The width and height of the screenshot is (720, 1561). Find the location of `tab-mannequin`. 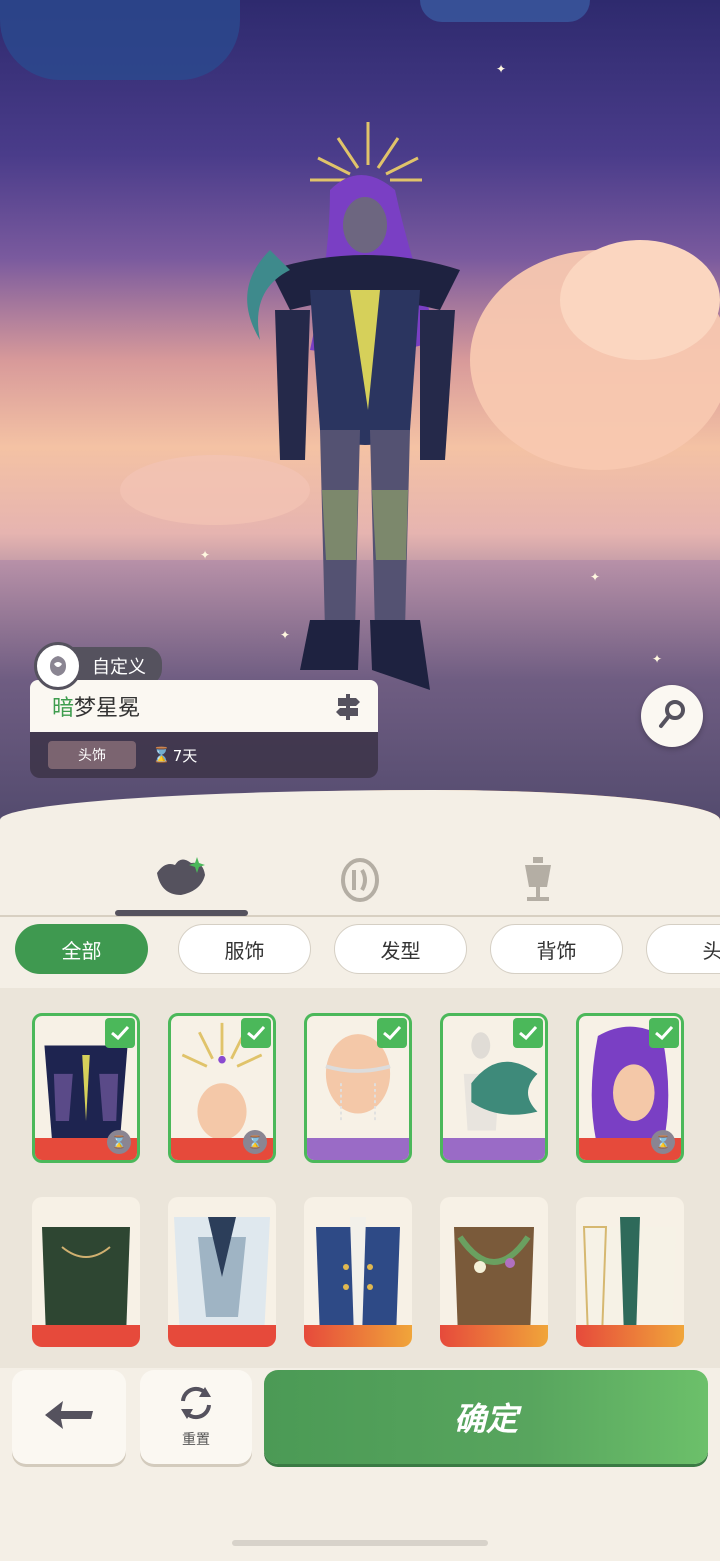

tab-mannequin is located at coordinates (538, 882).